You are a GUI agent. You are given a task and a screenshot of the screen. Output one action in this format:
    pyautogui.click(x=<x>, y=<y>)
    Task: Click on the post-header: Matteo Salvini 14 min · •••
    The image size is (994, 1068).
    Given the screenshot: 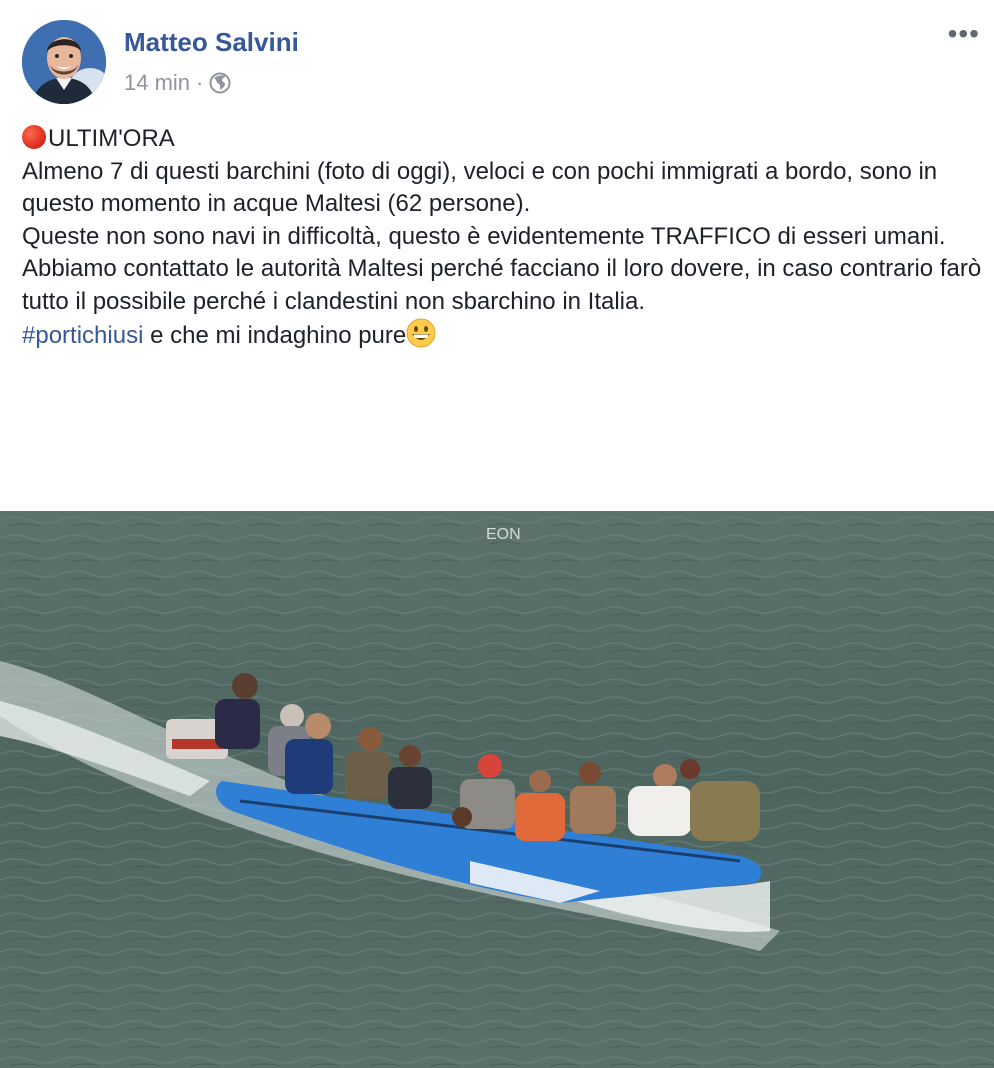 What is the action you would take?
    pyautogui.click(x=497, y=60)
    